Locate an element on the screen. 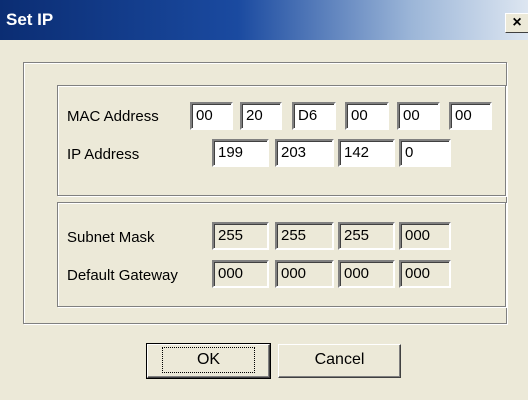  mac-octet-5: 00 is located at coordinates (418, 116).